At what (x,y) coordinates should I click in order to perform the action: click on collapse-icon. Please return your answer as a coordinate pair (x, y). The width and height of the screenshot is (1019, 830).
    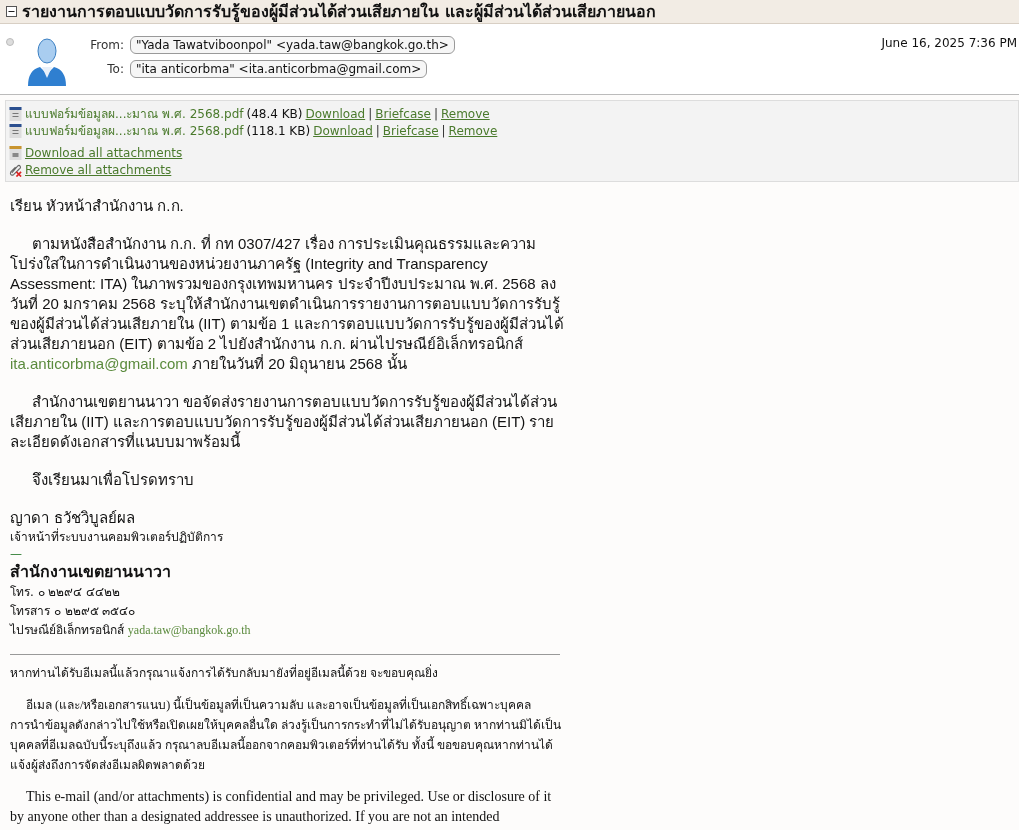
    Looking at the image, I should click on (11, 11).